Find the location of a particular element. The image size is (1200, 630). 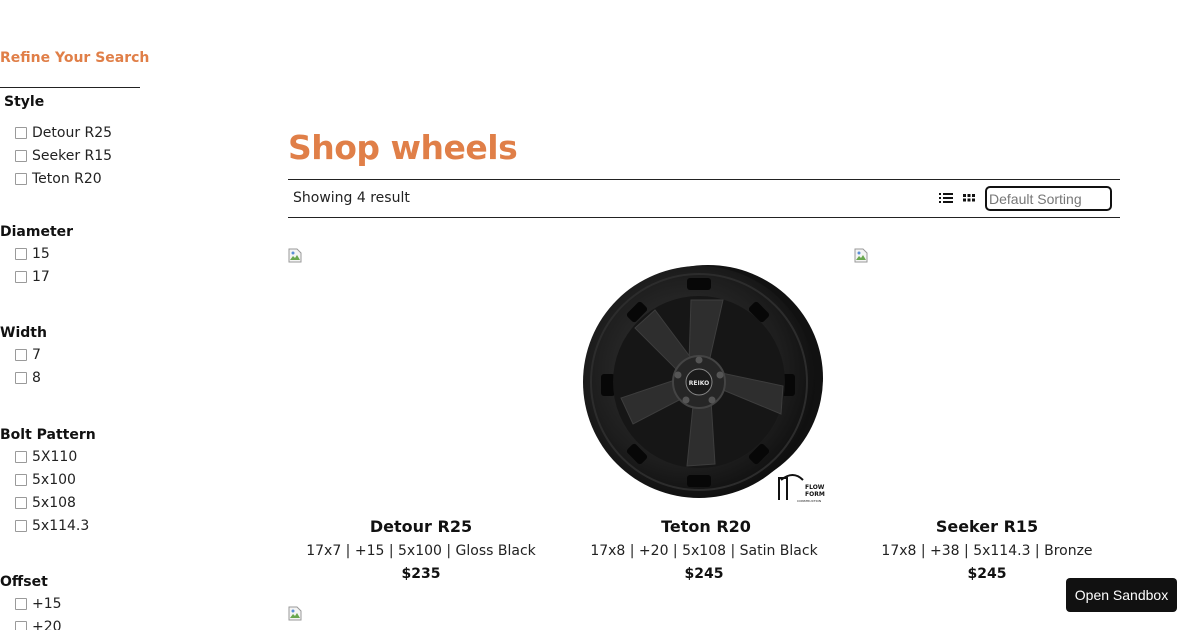

filter-heading: Width is located at coordinates (23, 333).